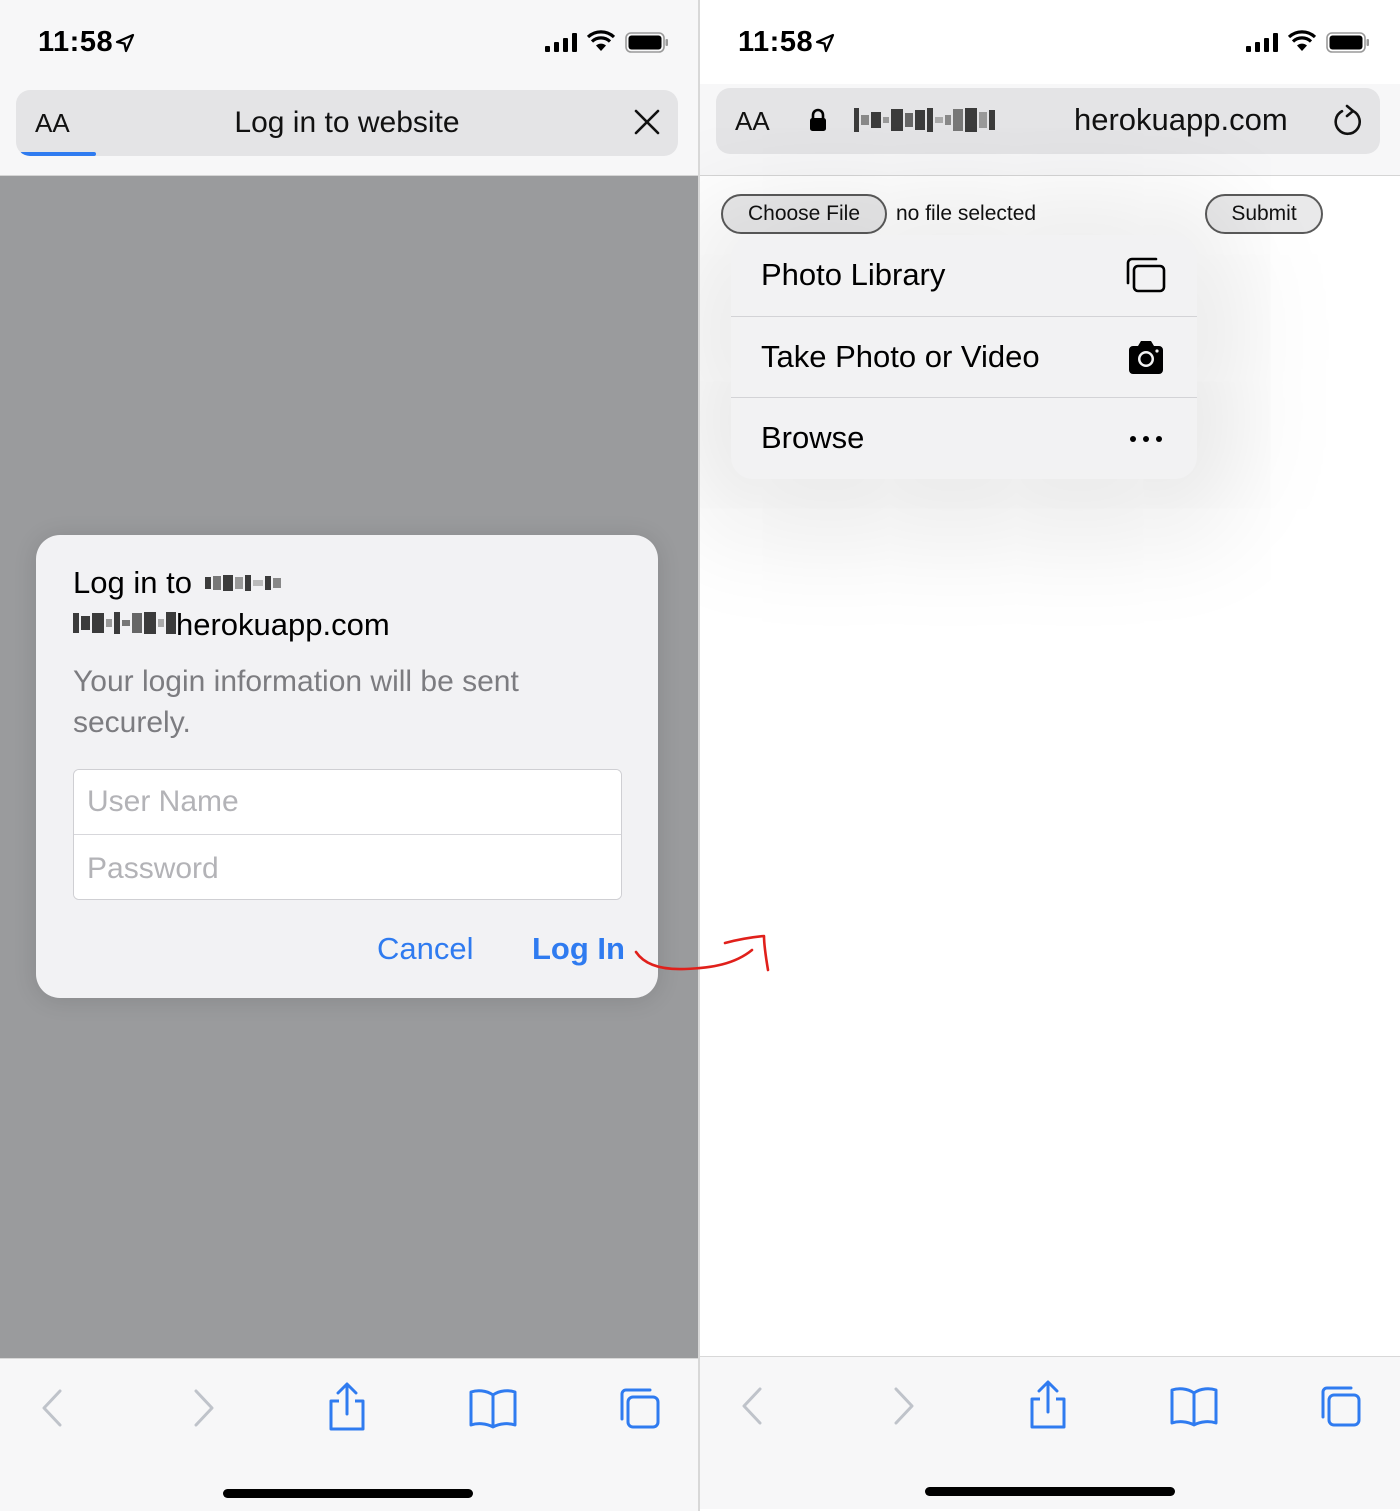 The width and height of the screenshot is (1400, 1511). I want to click on redacted-domain, so click(242, 583).